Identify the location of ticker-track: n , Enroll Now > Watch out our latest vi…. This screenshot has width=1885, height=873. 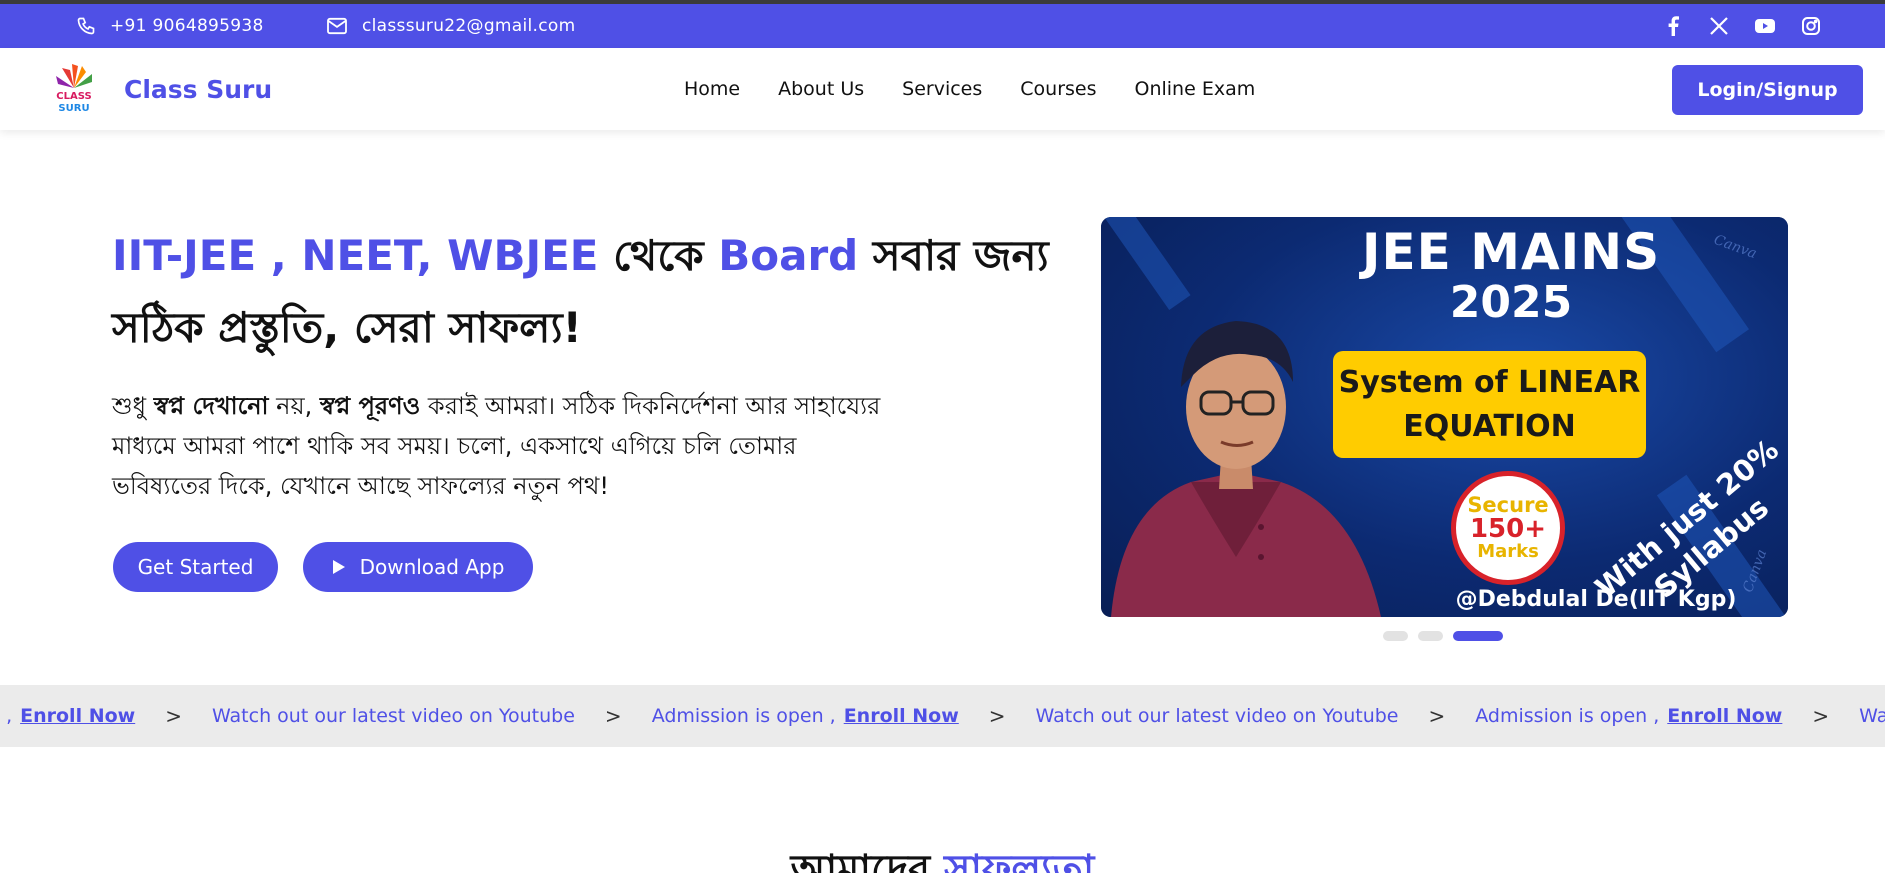
(942, 716).